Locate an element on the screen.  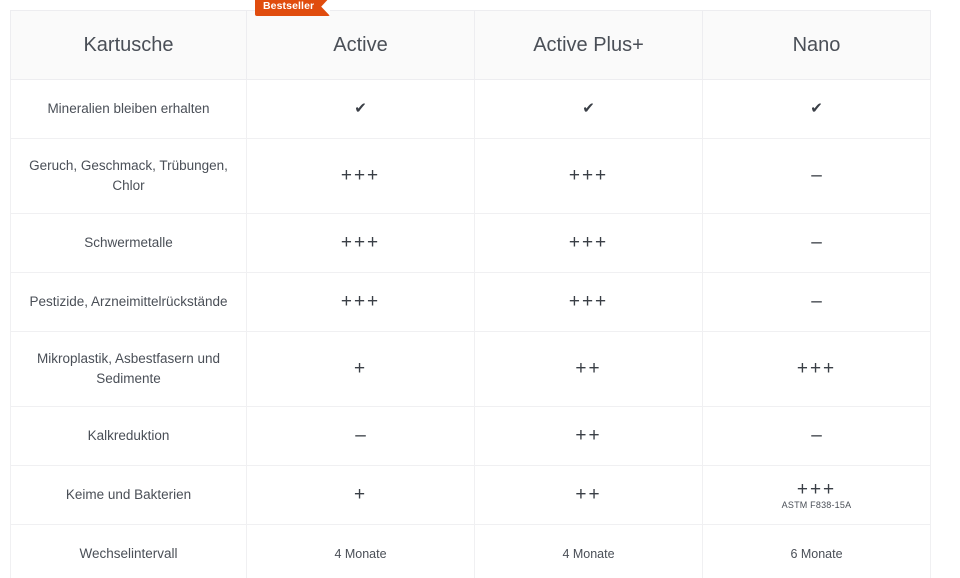
column-header-nano-label: Nano is located at coordinates (816, 44).